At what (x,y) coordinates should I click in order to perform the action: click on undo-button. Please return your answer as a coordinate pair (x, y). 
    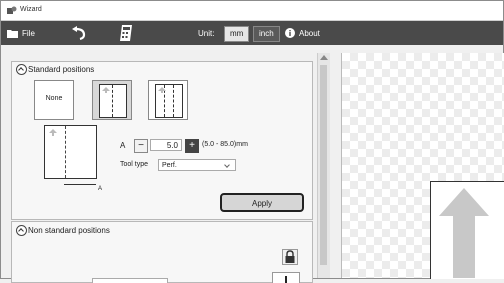
    Looking at the image, I should click on (79, 33).